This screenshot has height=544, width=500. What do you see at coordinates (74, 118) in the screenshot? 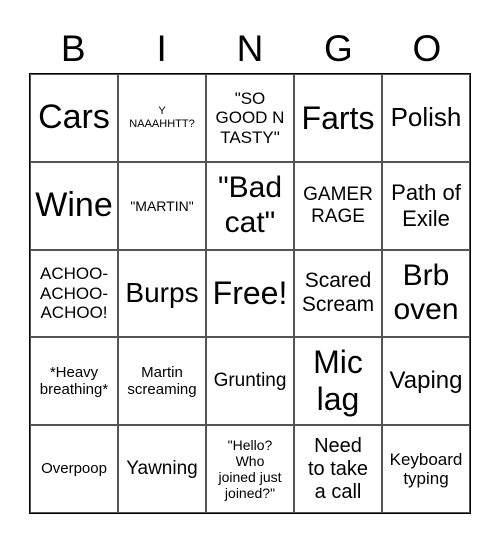
I see `bingo-cell: Cars` at bounding box center [74, 118].